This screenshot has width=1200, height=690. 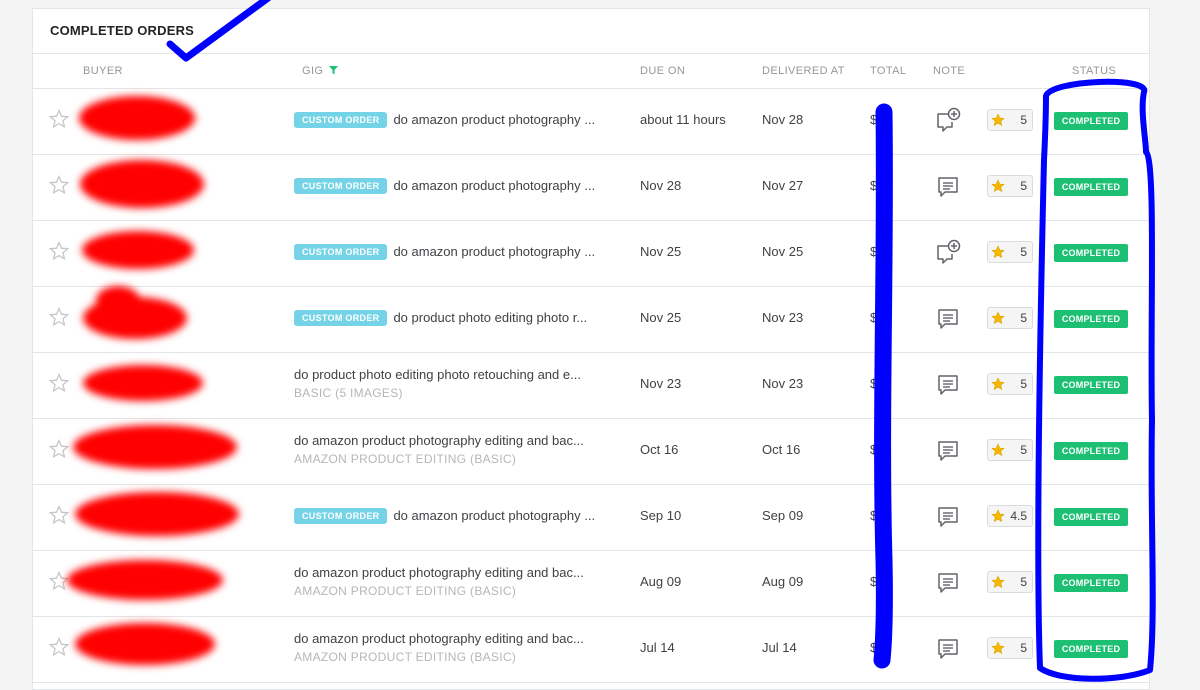 I want to click on column-header-note: NOTE, so click(x=949, y=71).